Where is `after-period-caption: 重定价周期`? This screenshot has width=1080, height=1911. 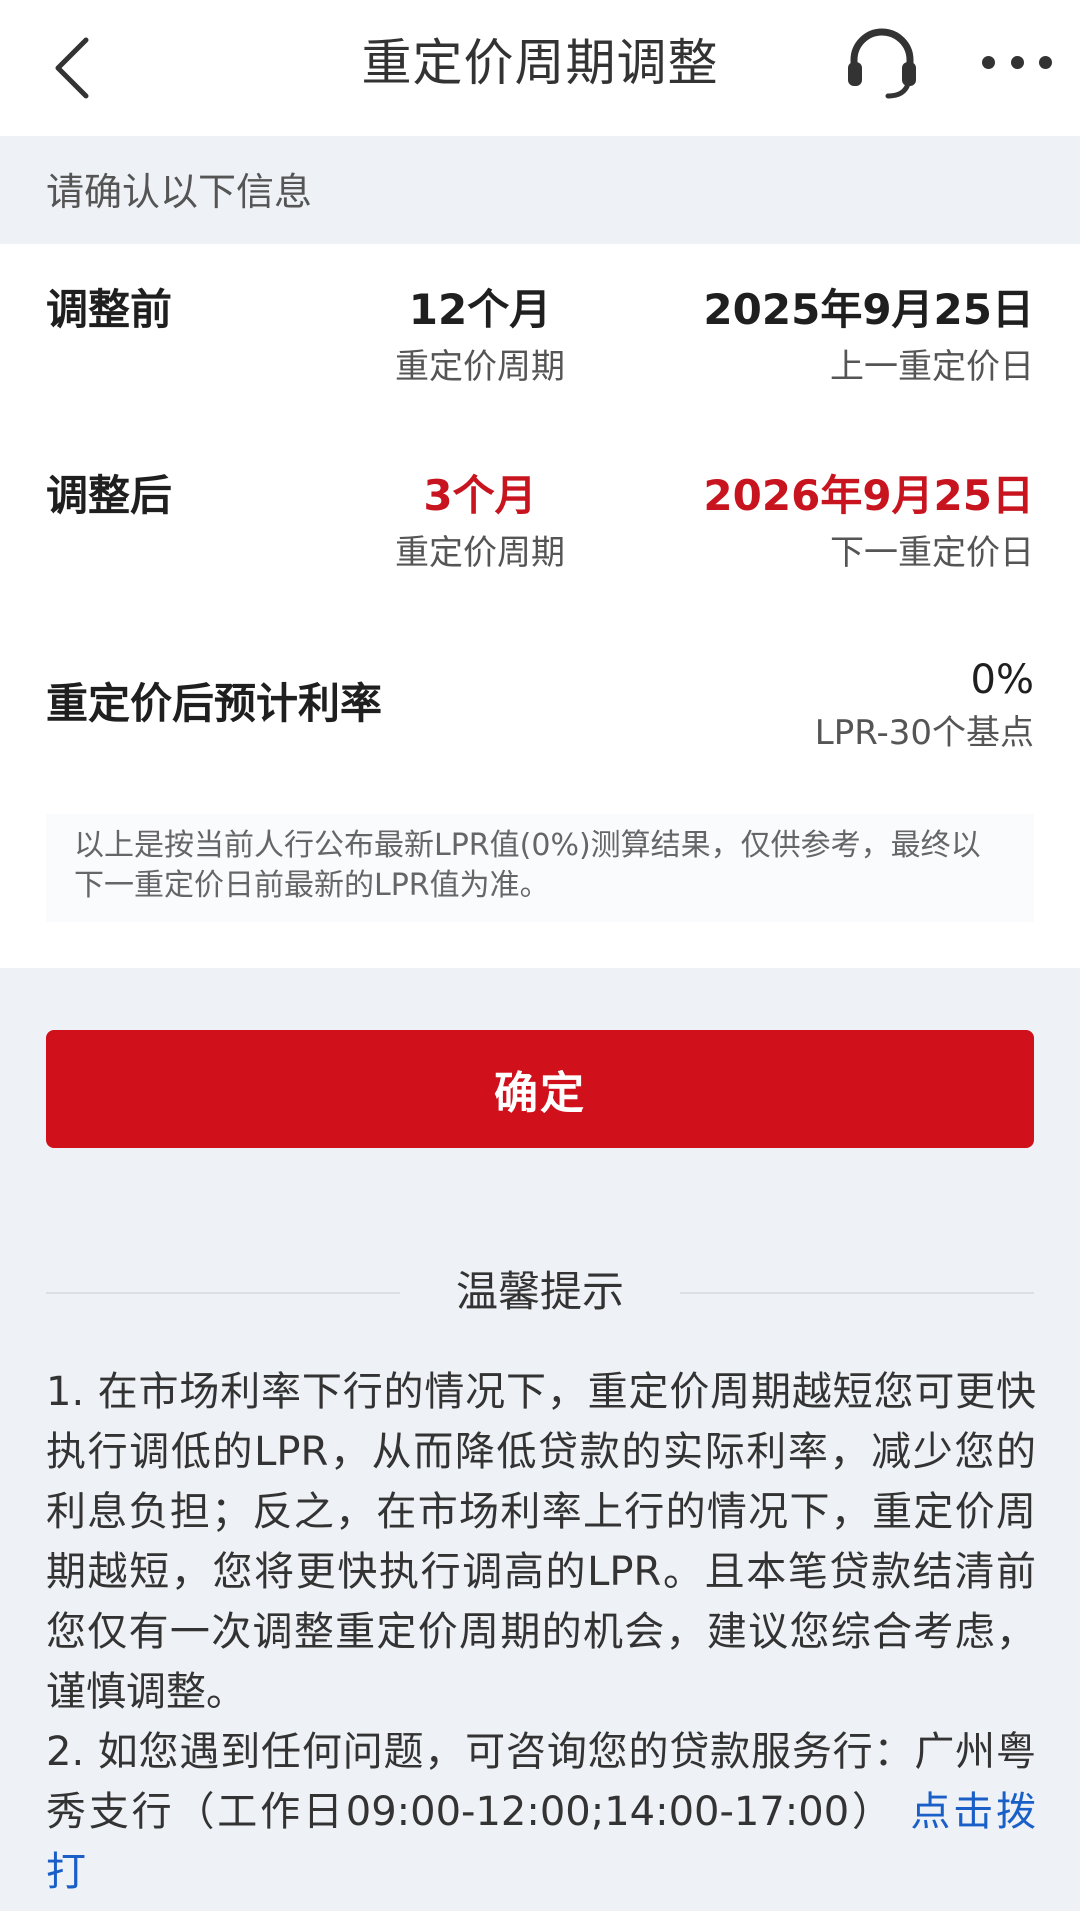 after-period-caption: 重定价周期 is located at coordinates (480, 553).